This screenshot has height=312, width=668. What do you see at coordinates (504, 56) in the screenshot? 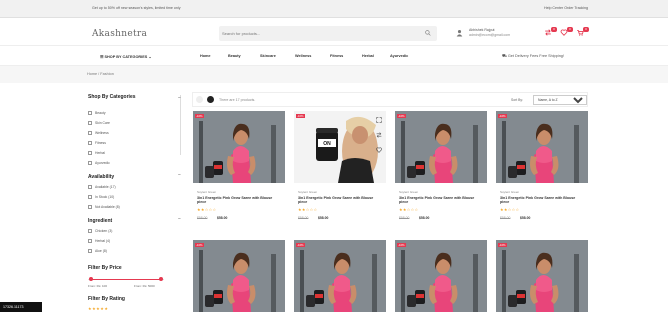
I see `truck-icon: ⛟` at bounding box center [504, 56].